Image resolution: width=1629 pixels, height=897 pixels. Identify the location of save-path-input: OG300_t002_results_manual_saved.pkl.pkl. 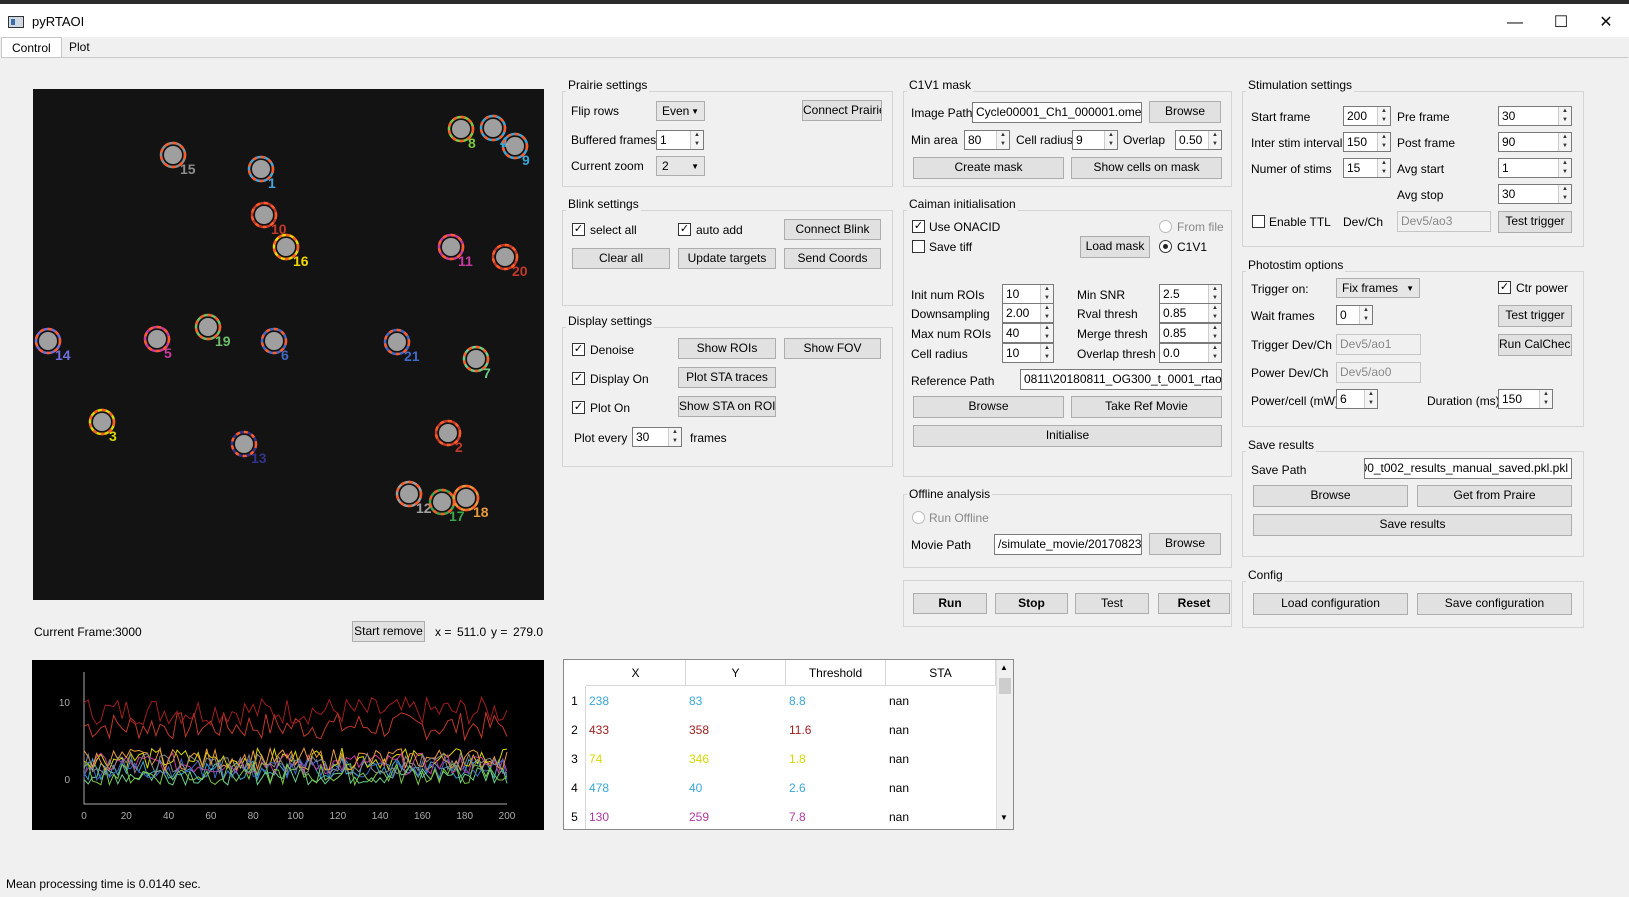
(1468, 468).